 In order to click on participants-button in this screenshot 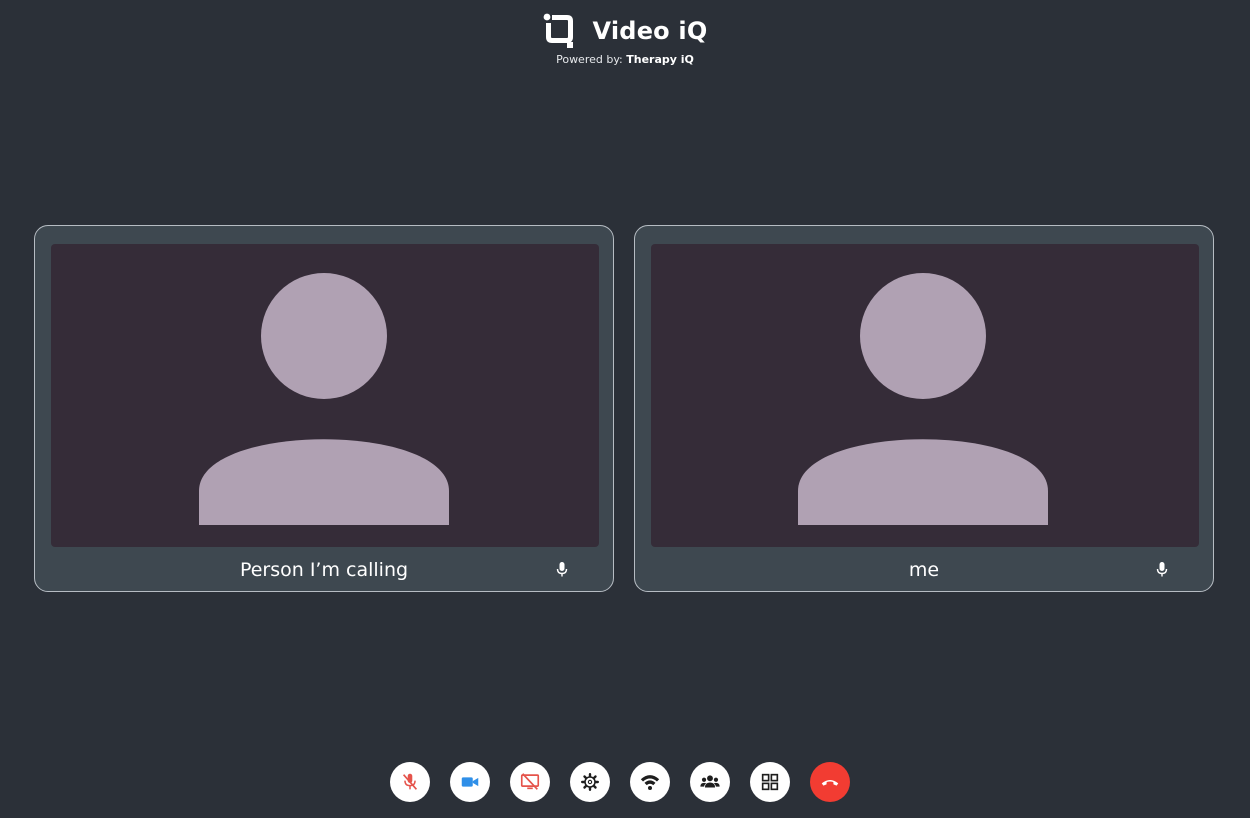, I will do `click(710, 782)`.